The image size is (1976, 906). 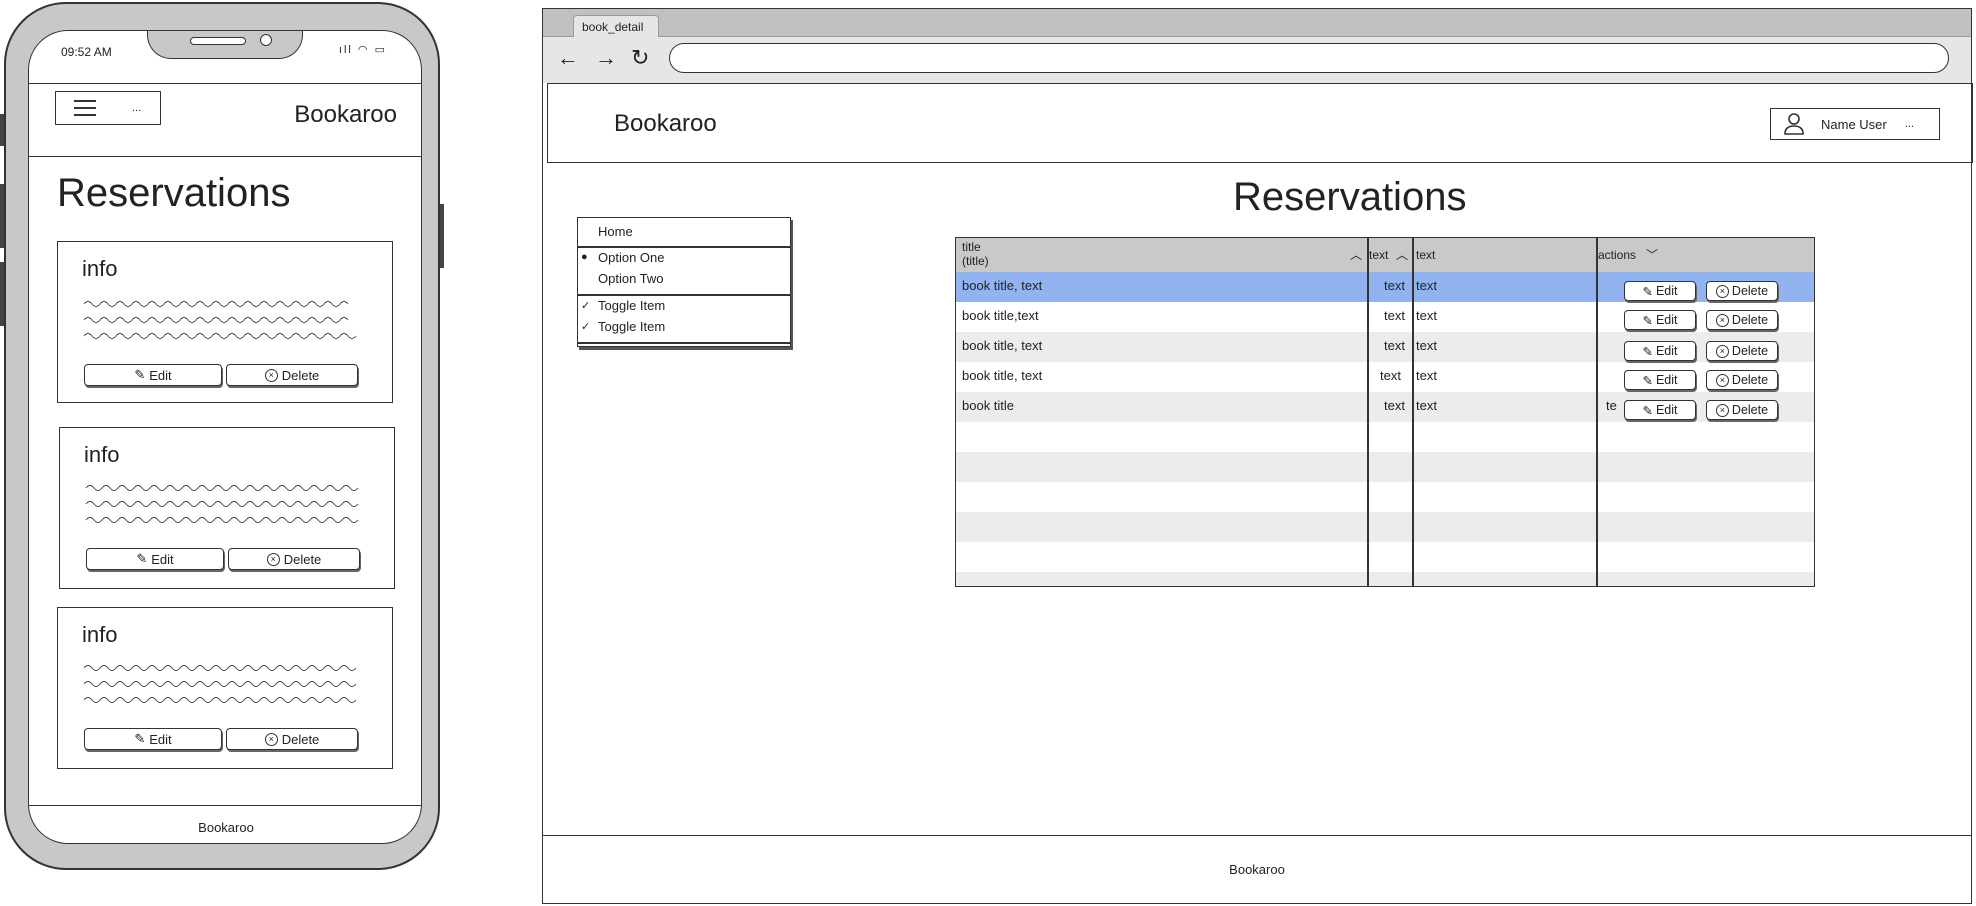 I want to click on column-header-title: title (title), so click(x=975, y=254).